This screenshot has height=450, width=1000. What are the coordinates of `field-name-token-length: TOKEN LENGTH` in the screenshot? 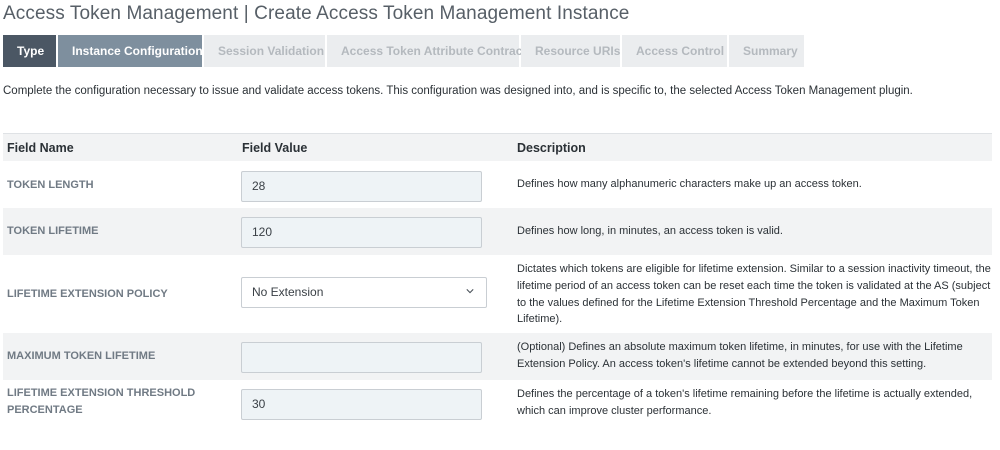 It's located at (50, 185).